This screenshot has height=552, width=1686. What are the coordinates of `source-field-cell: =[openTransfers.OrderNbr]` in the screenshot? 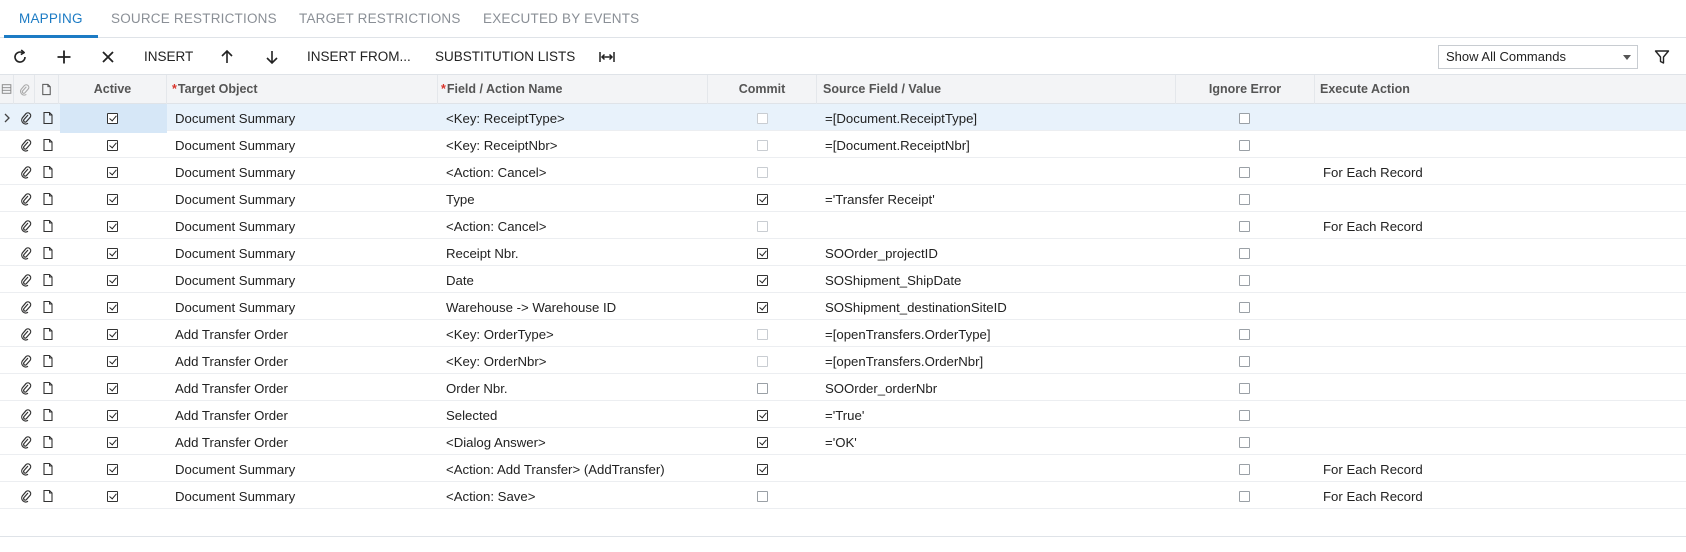 It's located at (999, 361).